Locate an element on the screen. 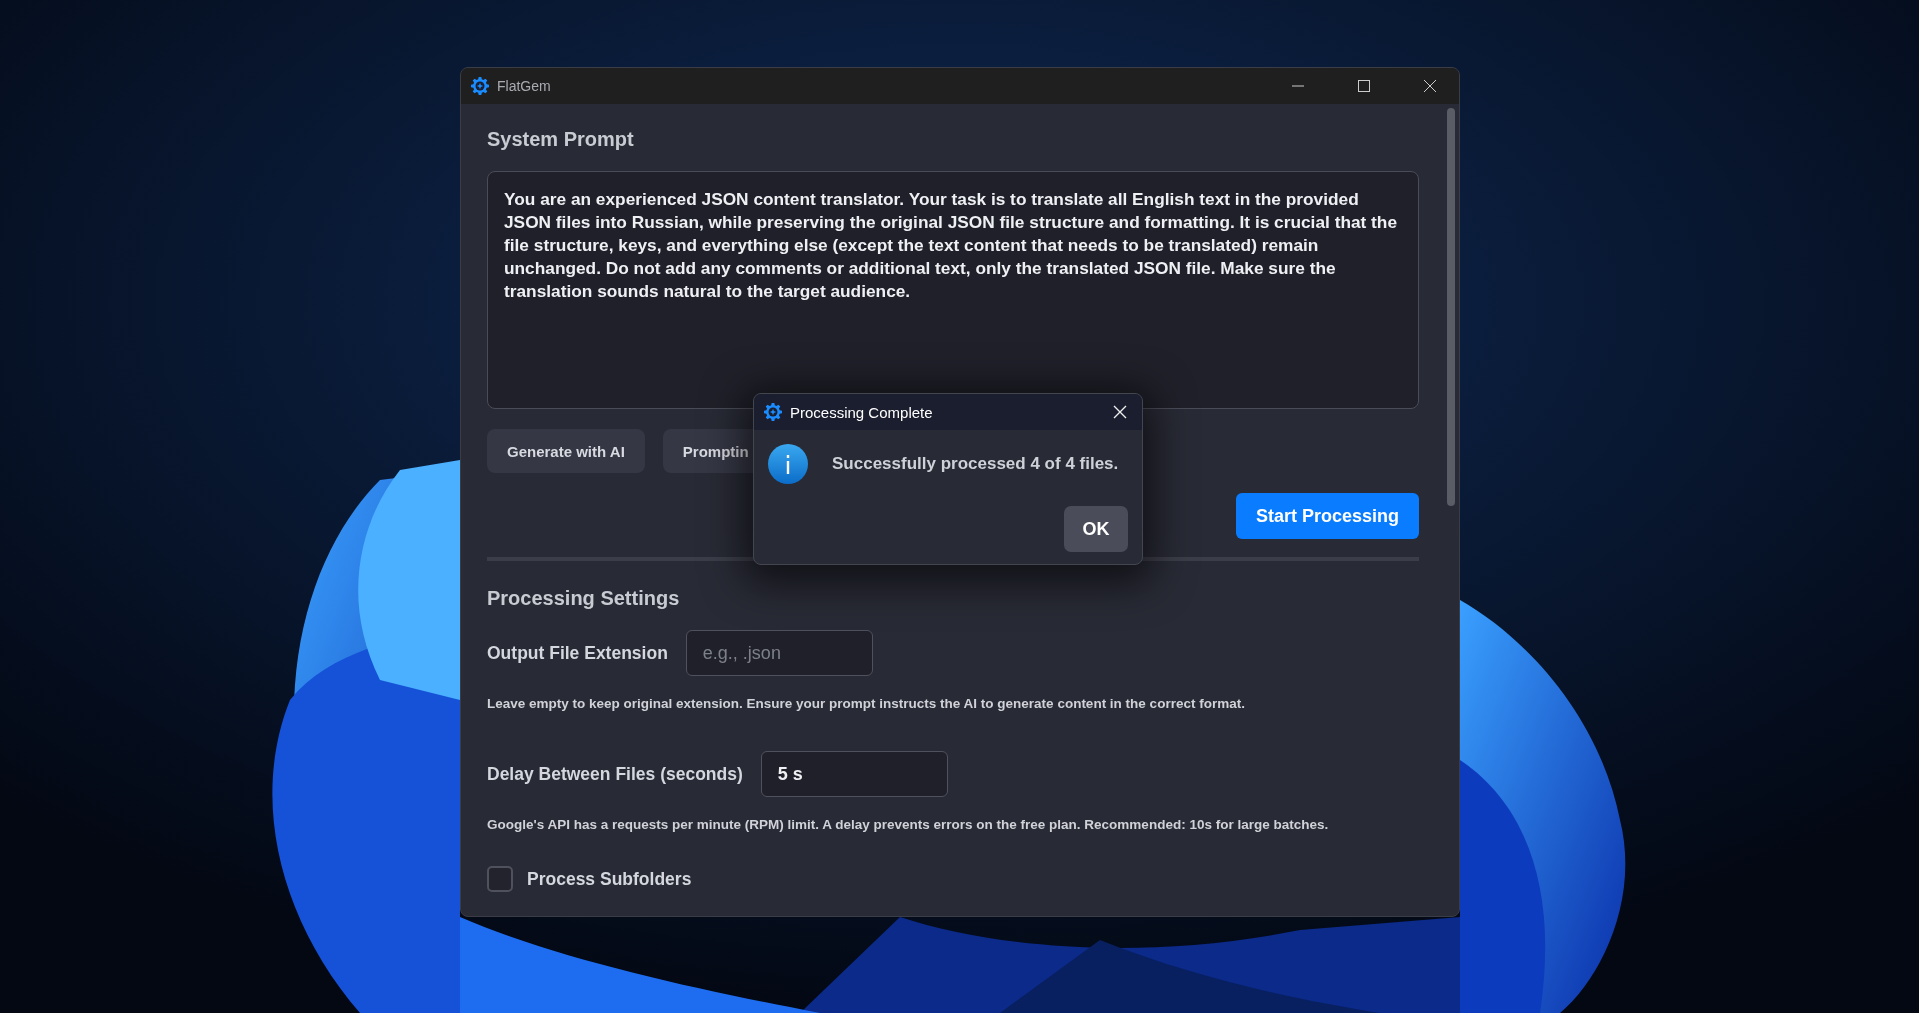 The width and height of the screenshot is (1919, 1013). maximize-icon is located at coordinates (1364, 86).